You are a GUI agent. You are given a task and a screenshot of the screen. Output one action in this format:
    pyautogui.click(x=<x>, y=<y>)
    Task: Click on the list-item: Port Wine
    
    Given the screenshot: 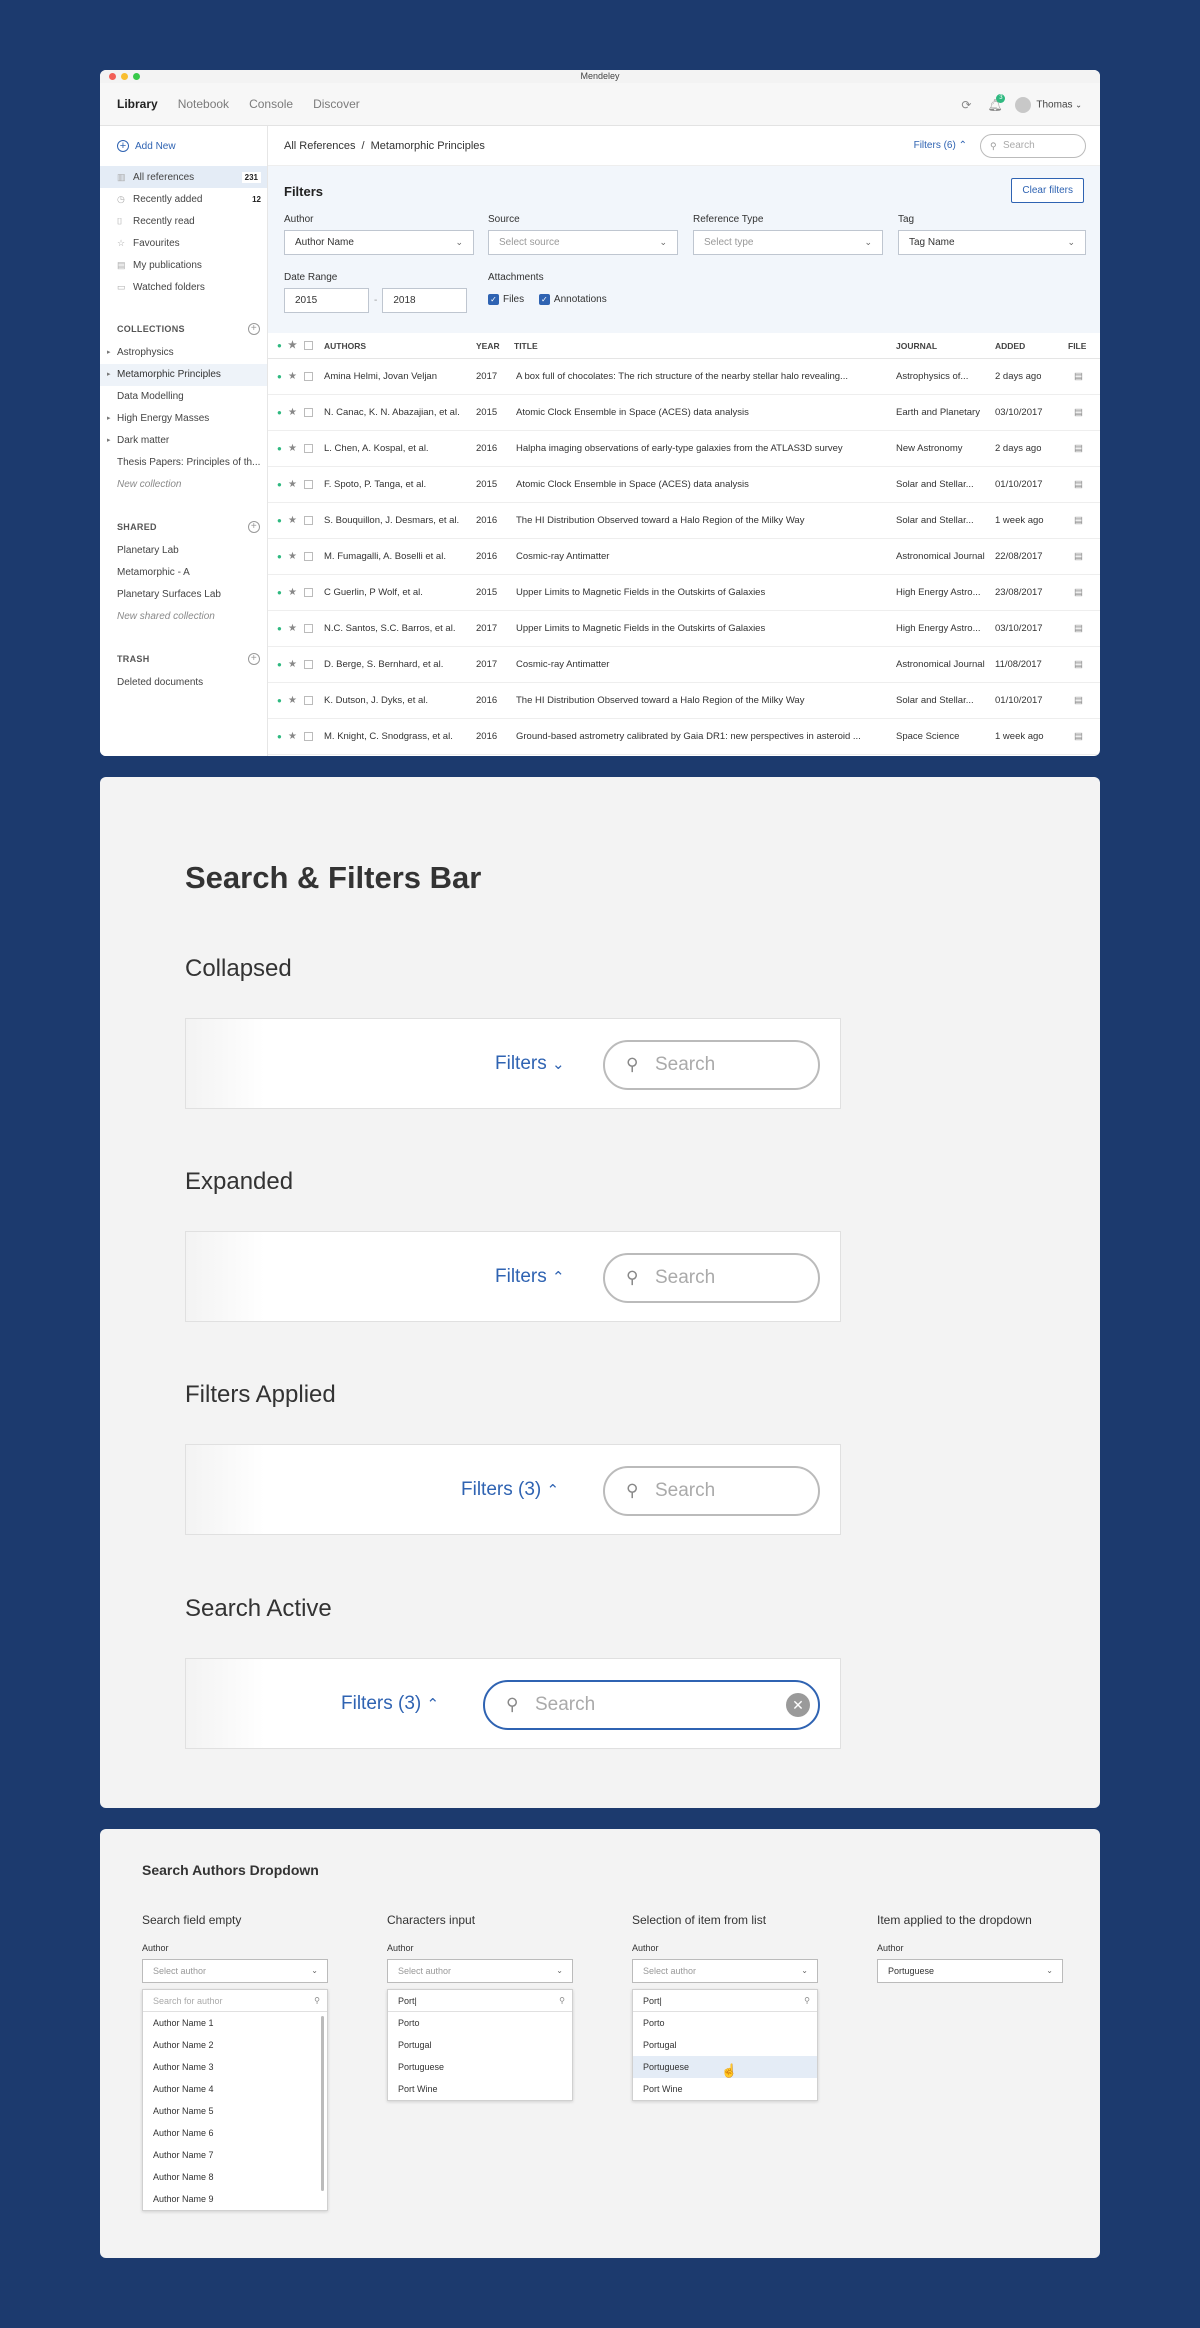 What is the action you would take?
    pyautogui.click(x=480, y=2089)
    